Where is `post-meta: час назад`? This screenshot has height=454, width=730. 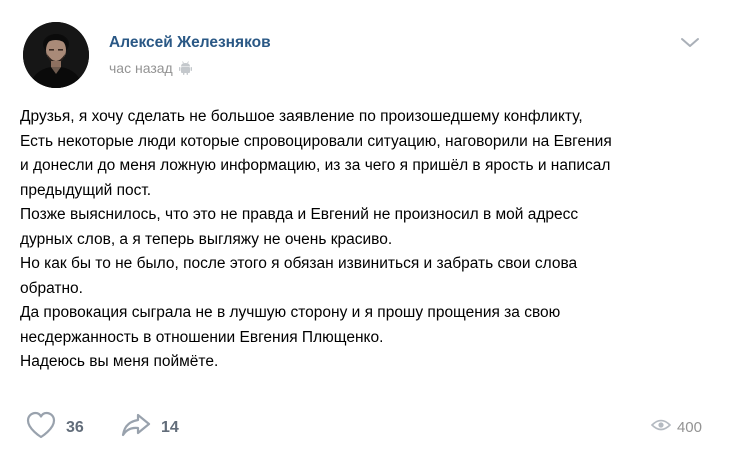 post-meta: час назад is located at coordinates (150, 68).